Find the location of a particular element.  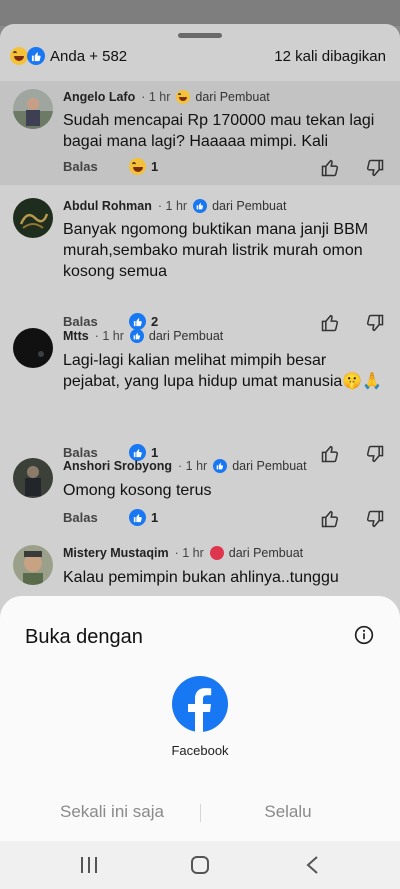

navigation-bar is located at coordinates (200, 865).